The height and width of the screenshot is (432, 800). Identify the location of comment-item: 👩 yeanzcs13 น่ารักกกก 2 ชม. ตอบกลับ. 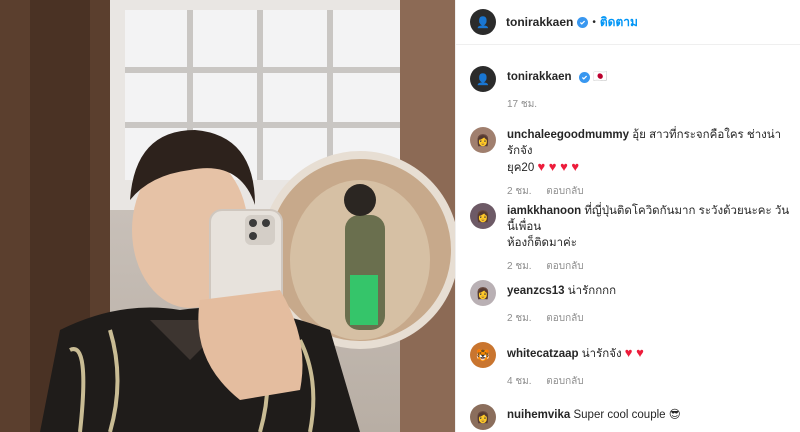
(631, 303).